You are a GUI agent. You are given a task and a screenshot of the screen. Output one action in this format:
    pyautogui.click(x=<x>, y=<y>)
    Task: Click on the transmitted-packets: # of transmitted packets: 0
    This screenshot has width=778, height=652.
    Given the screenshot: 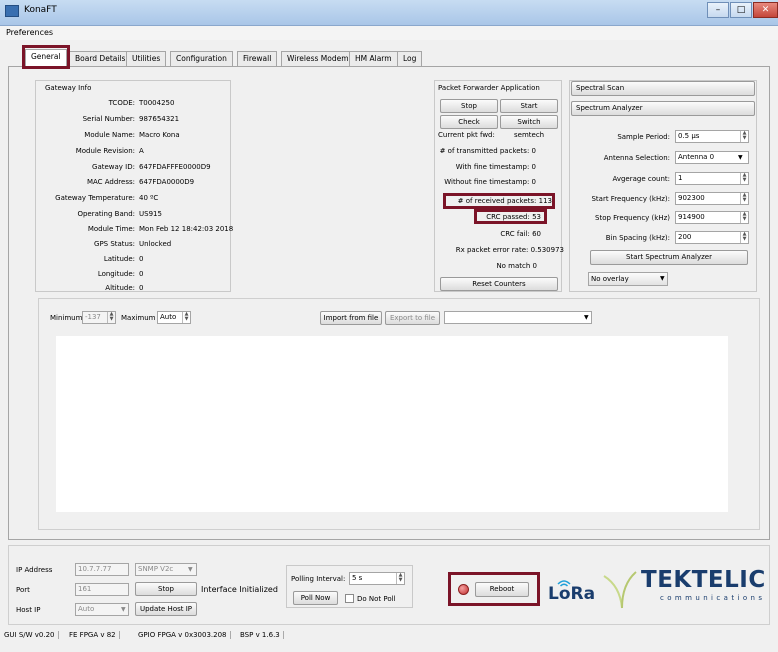 What is the action you would take?
    pyautogui.click(x=487, y=151)
    